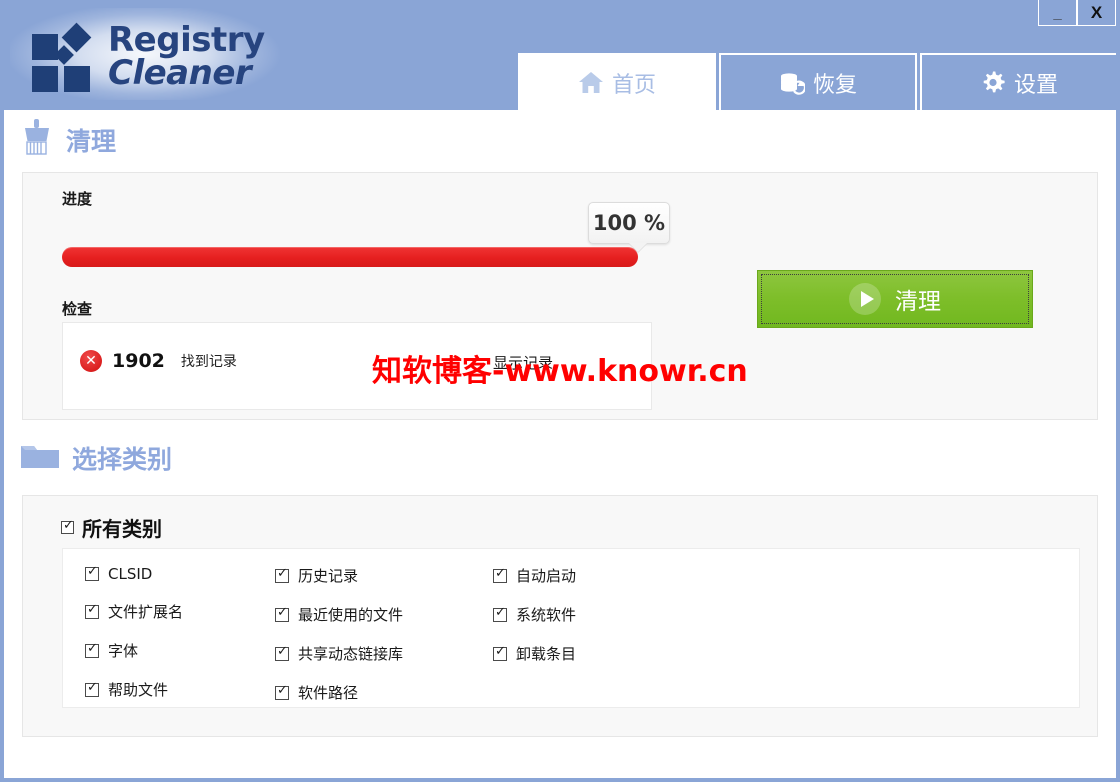  I want to click on category-item-label: 自动启动, so click(546, 576).